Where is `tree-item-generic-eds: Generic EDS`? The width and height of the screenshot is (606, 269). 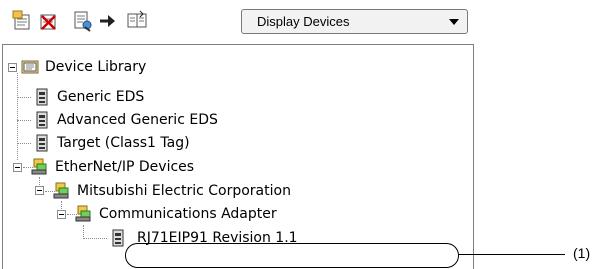
tree-item-generic-eds: Generic EDS is located at coordinates (88, 97).